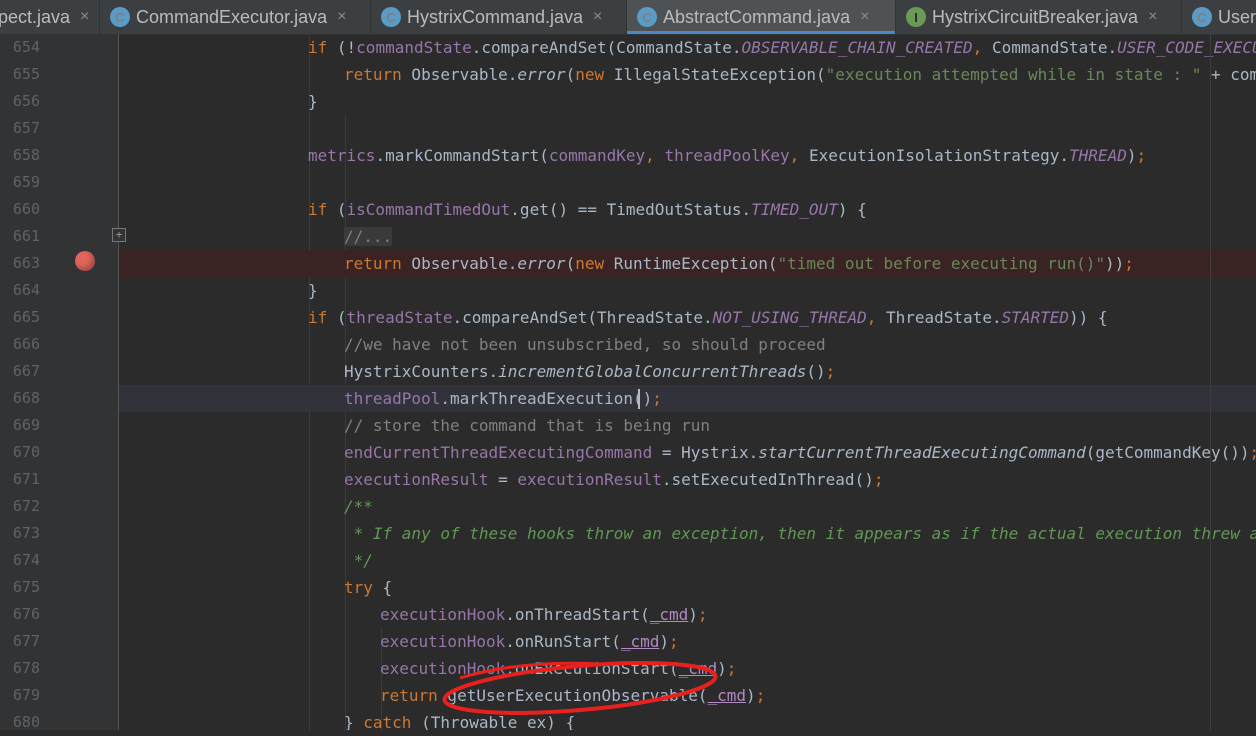  I want to click on line-number: 659, so click(26, 182).